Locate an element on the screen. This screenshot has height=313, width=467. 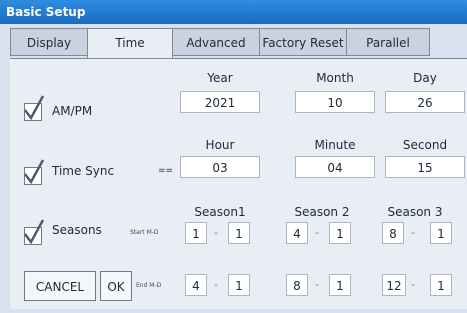
season3-end-month: 12 is located at coordinates (394, 285).